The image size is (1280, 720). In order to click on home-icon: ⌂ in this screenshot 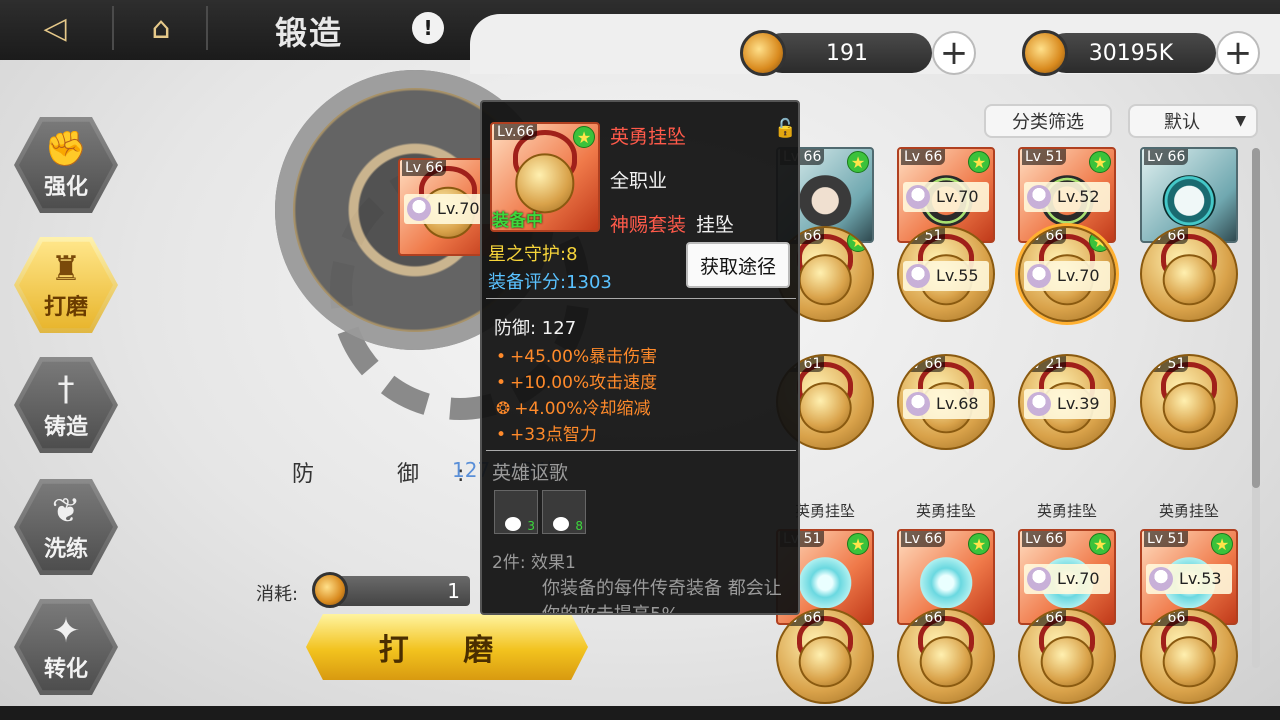, I will do `click(161, 28)`.